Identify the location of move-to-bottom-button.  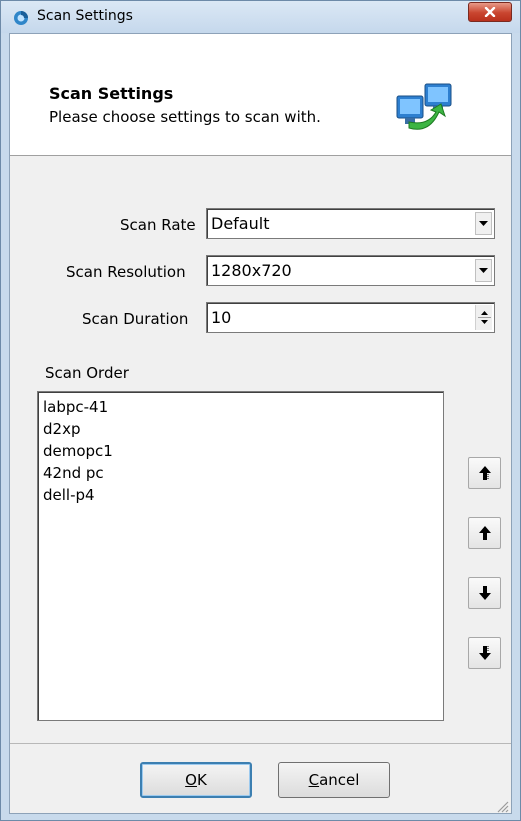
(484, 653).